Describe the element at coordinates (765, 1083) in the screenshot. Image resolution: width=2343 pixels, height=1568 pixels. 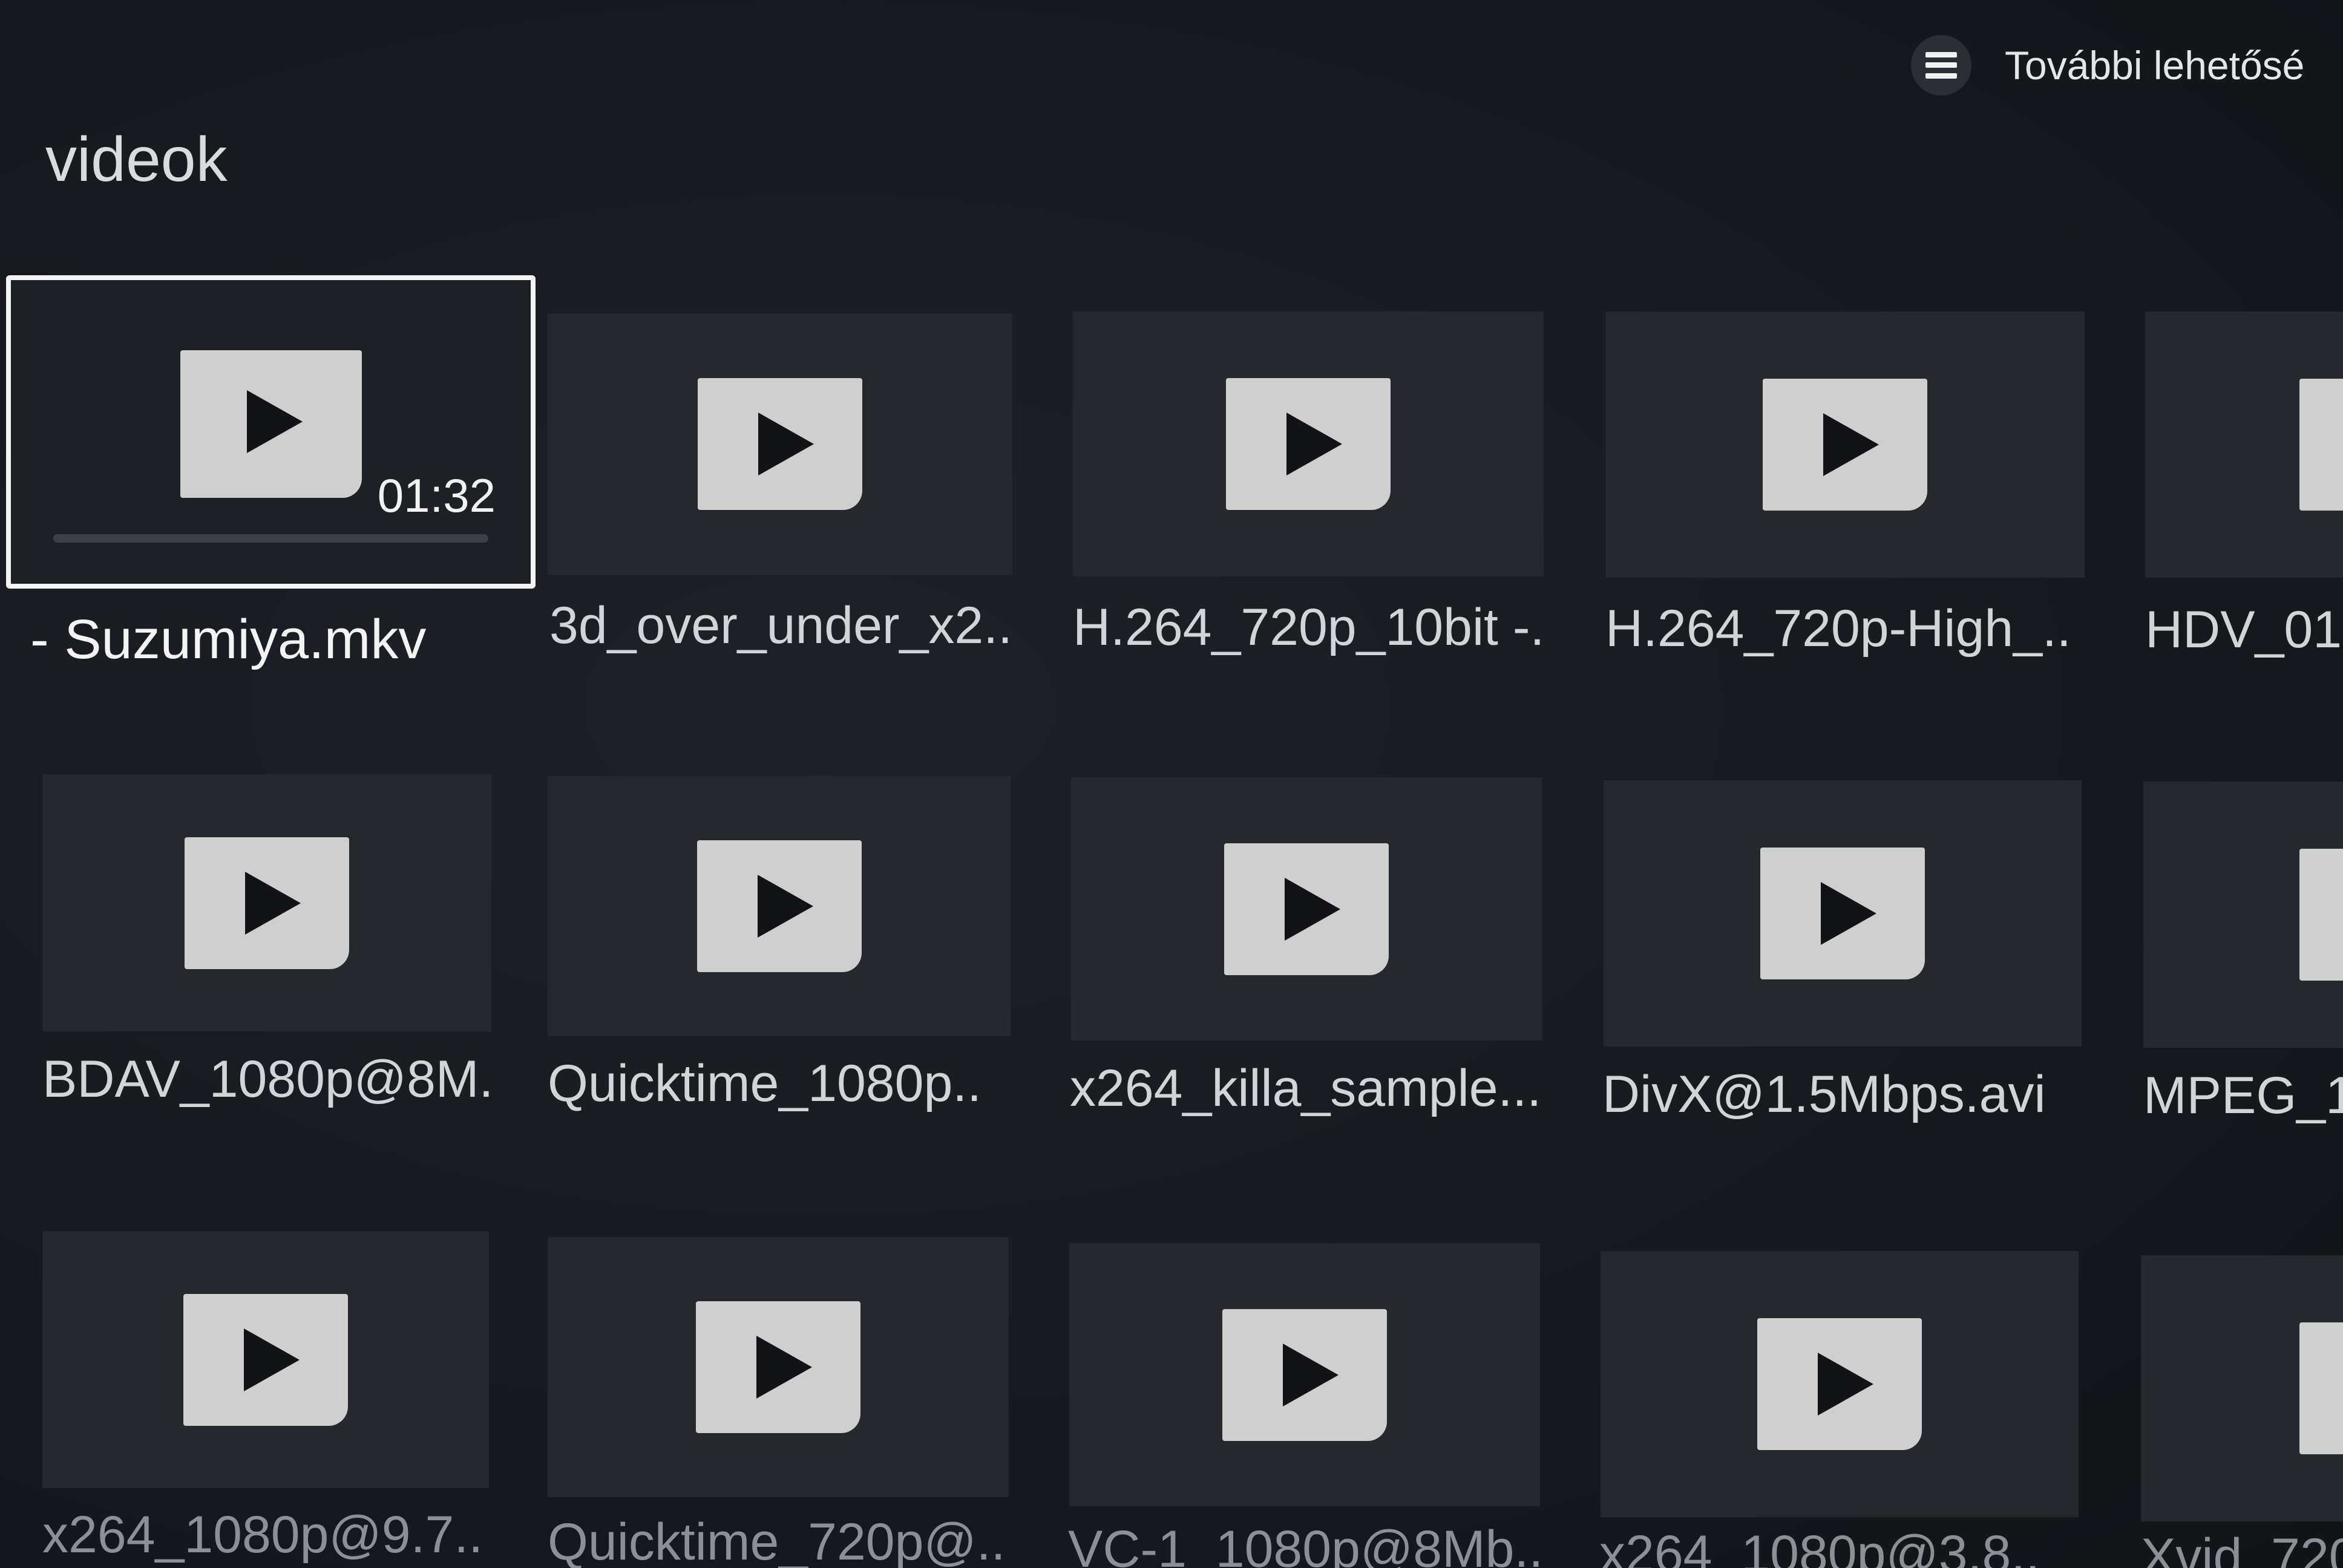
I see `video-title: Quicktime_1080p..` at that location.